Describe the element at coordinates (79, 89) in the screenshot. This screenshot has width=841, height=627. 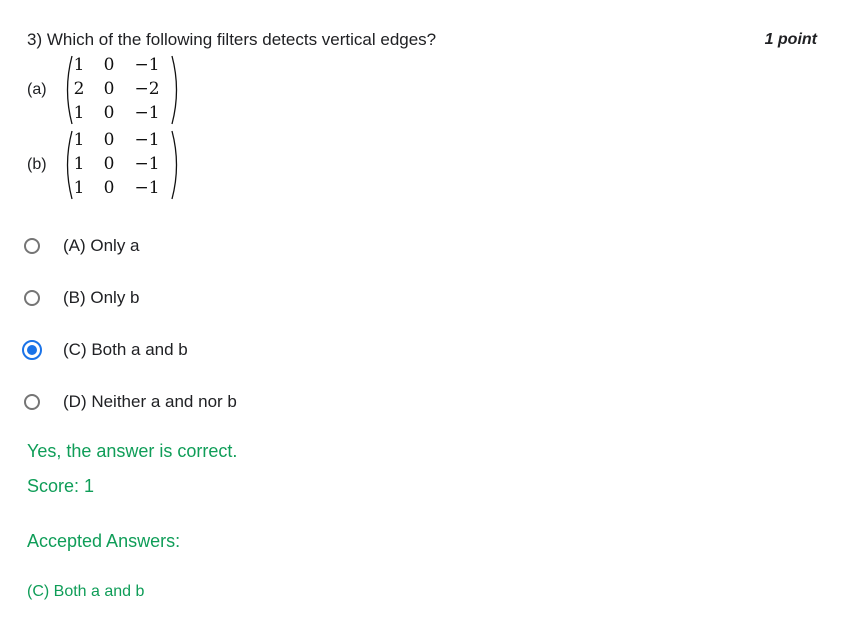
I see `matrix-cell: 2` at that location.